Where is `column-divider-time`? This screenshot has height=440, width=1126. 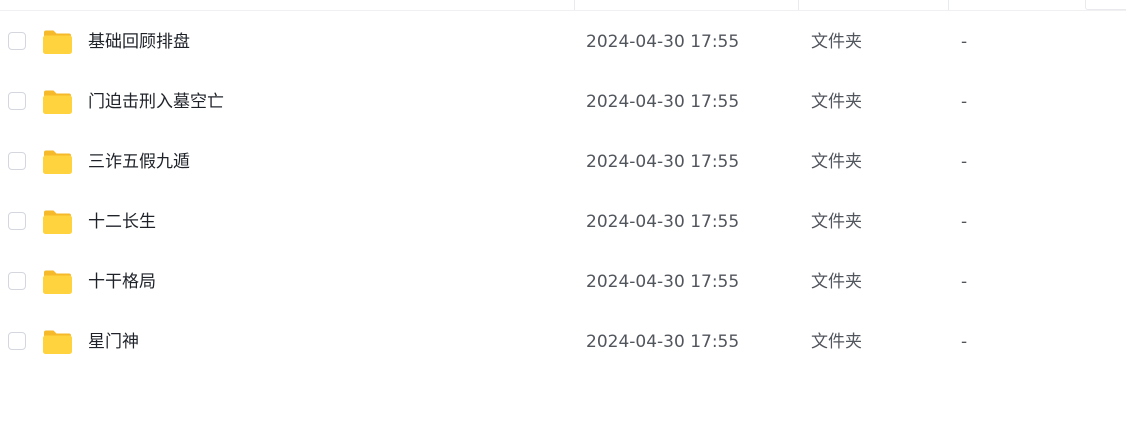 column-divider-time is located at coordinates (574, 5).